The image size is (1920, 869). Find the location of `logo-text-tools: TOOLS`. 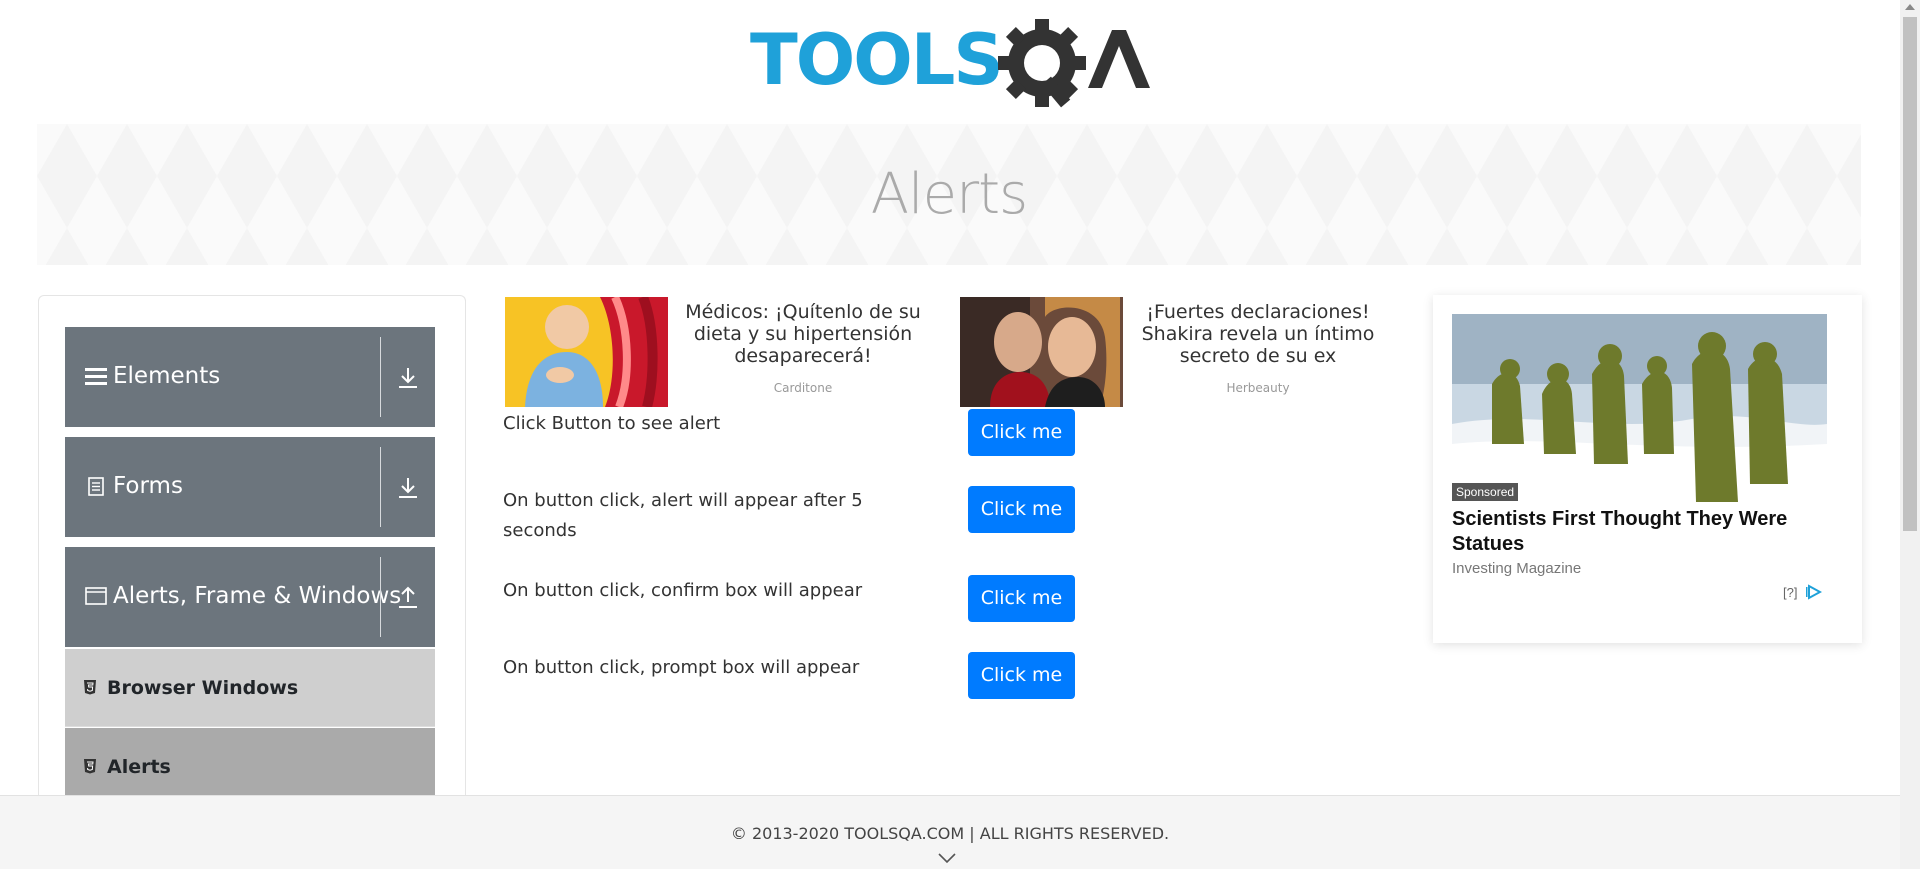

logo-text-tools: TOOLS is located at coordinates (876, 60).